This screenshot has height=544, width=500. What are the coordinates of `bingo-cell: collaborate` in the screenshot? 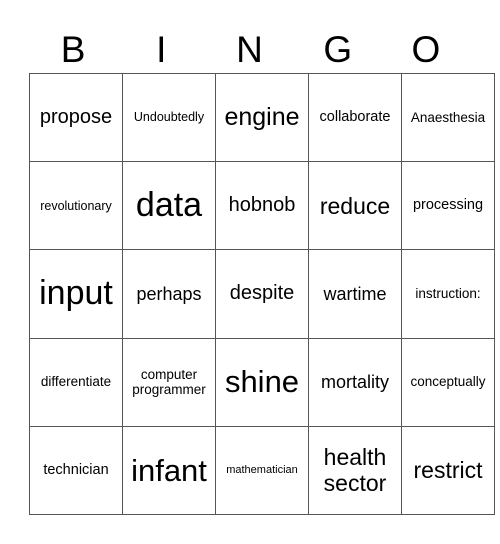 It's located at (355, 117).